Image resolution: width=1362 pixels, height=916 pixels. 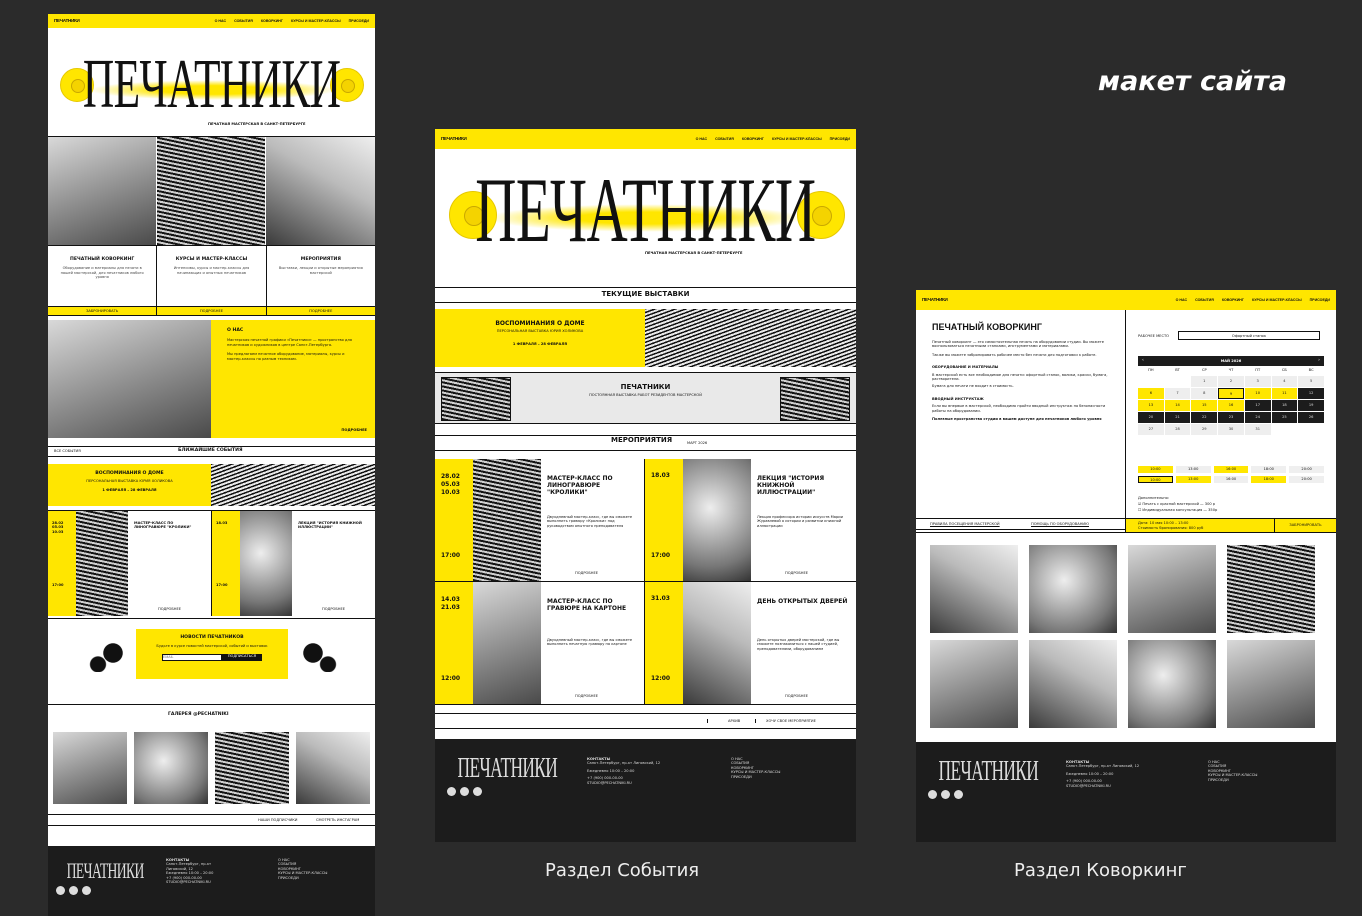 What do you see at coordinates (1257, 393) in the screenshot?
I see `calendar-day: 10` at bounding box center [1257, 393].